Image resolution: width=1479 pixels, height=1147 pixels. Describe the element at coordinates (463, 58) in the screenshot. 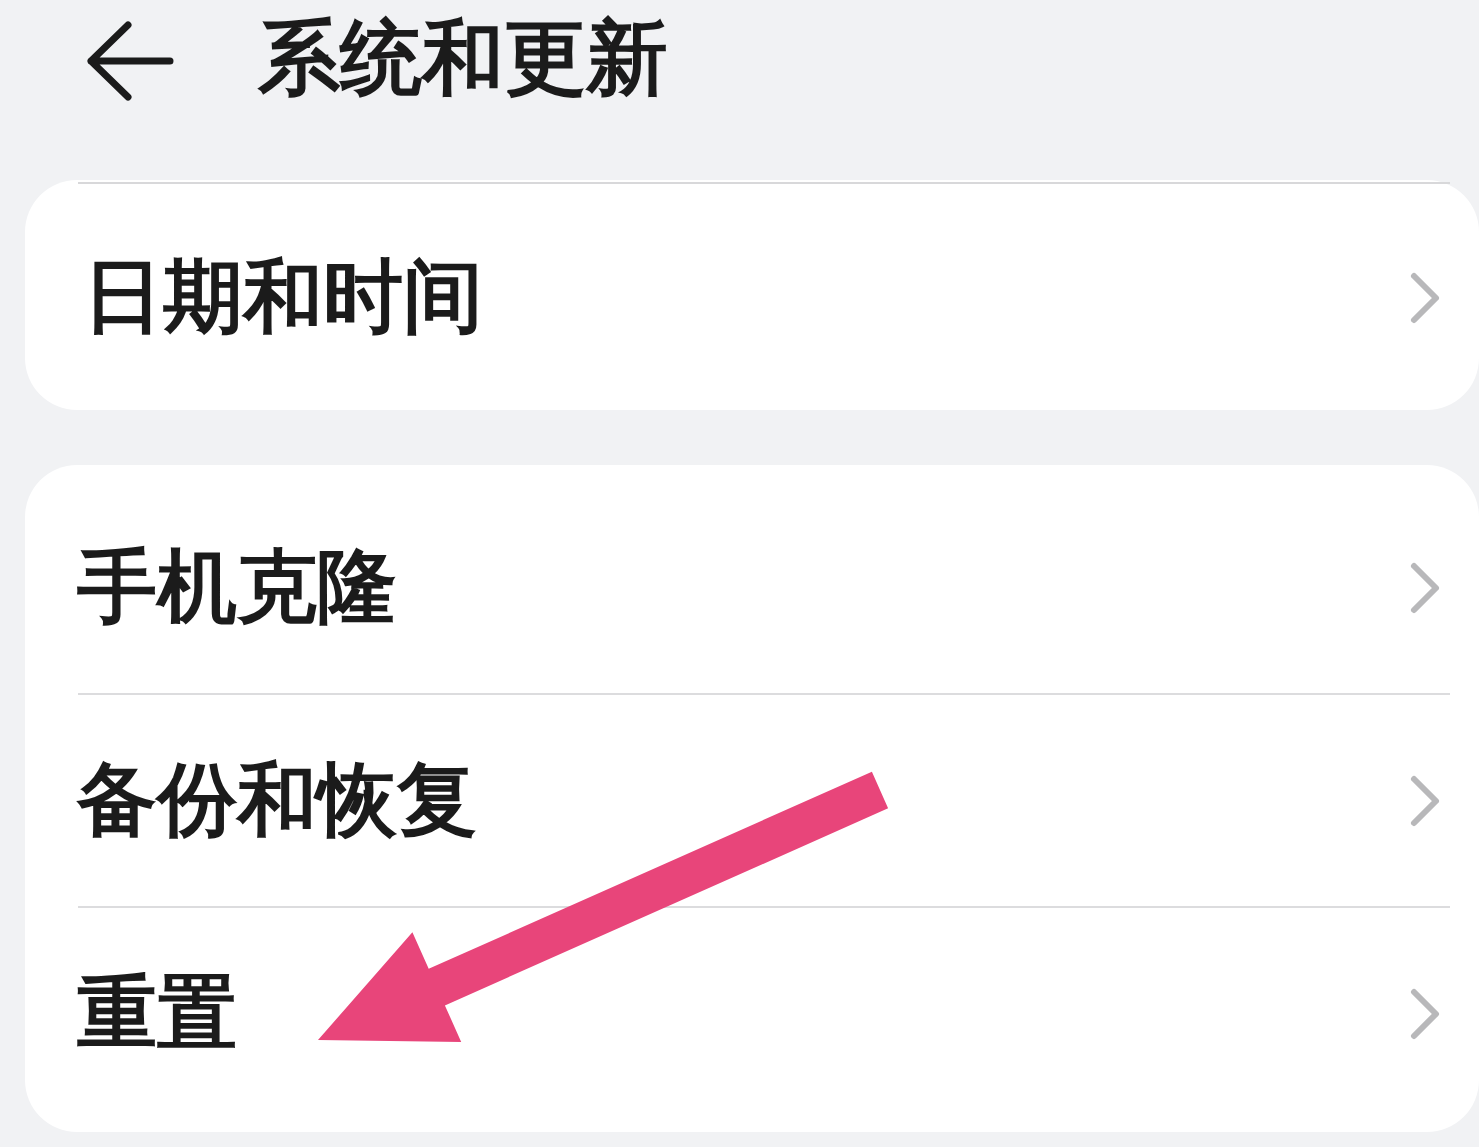

I see `page-title: 系统和更新` at that location.